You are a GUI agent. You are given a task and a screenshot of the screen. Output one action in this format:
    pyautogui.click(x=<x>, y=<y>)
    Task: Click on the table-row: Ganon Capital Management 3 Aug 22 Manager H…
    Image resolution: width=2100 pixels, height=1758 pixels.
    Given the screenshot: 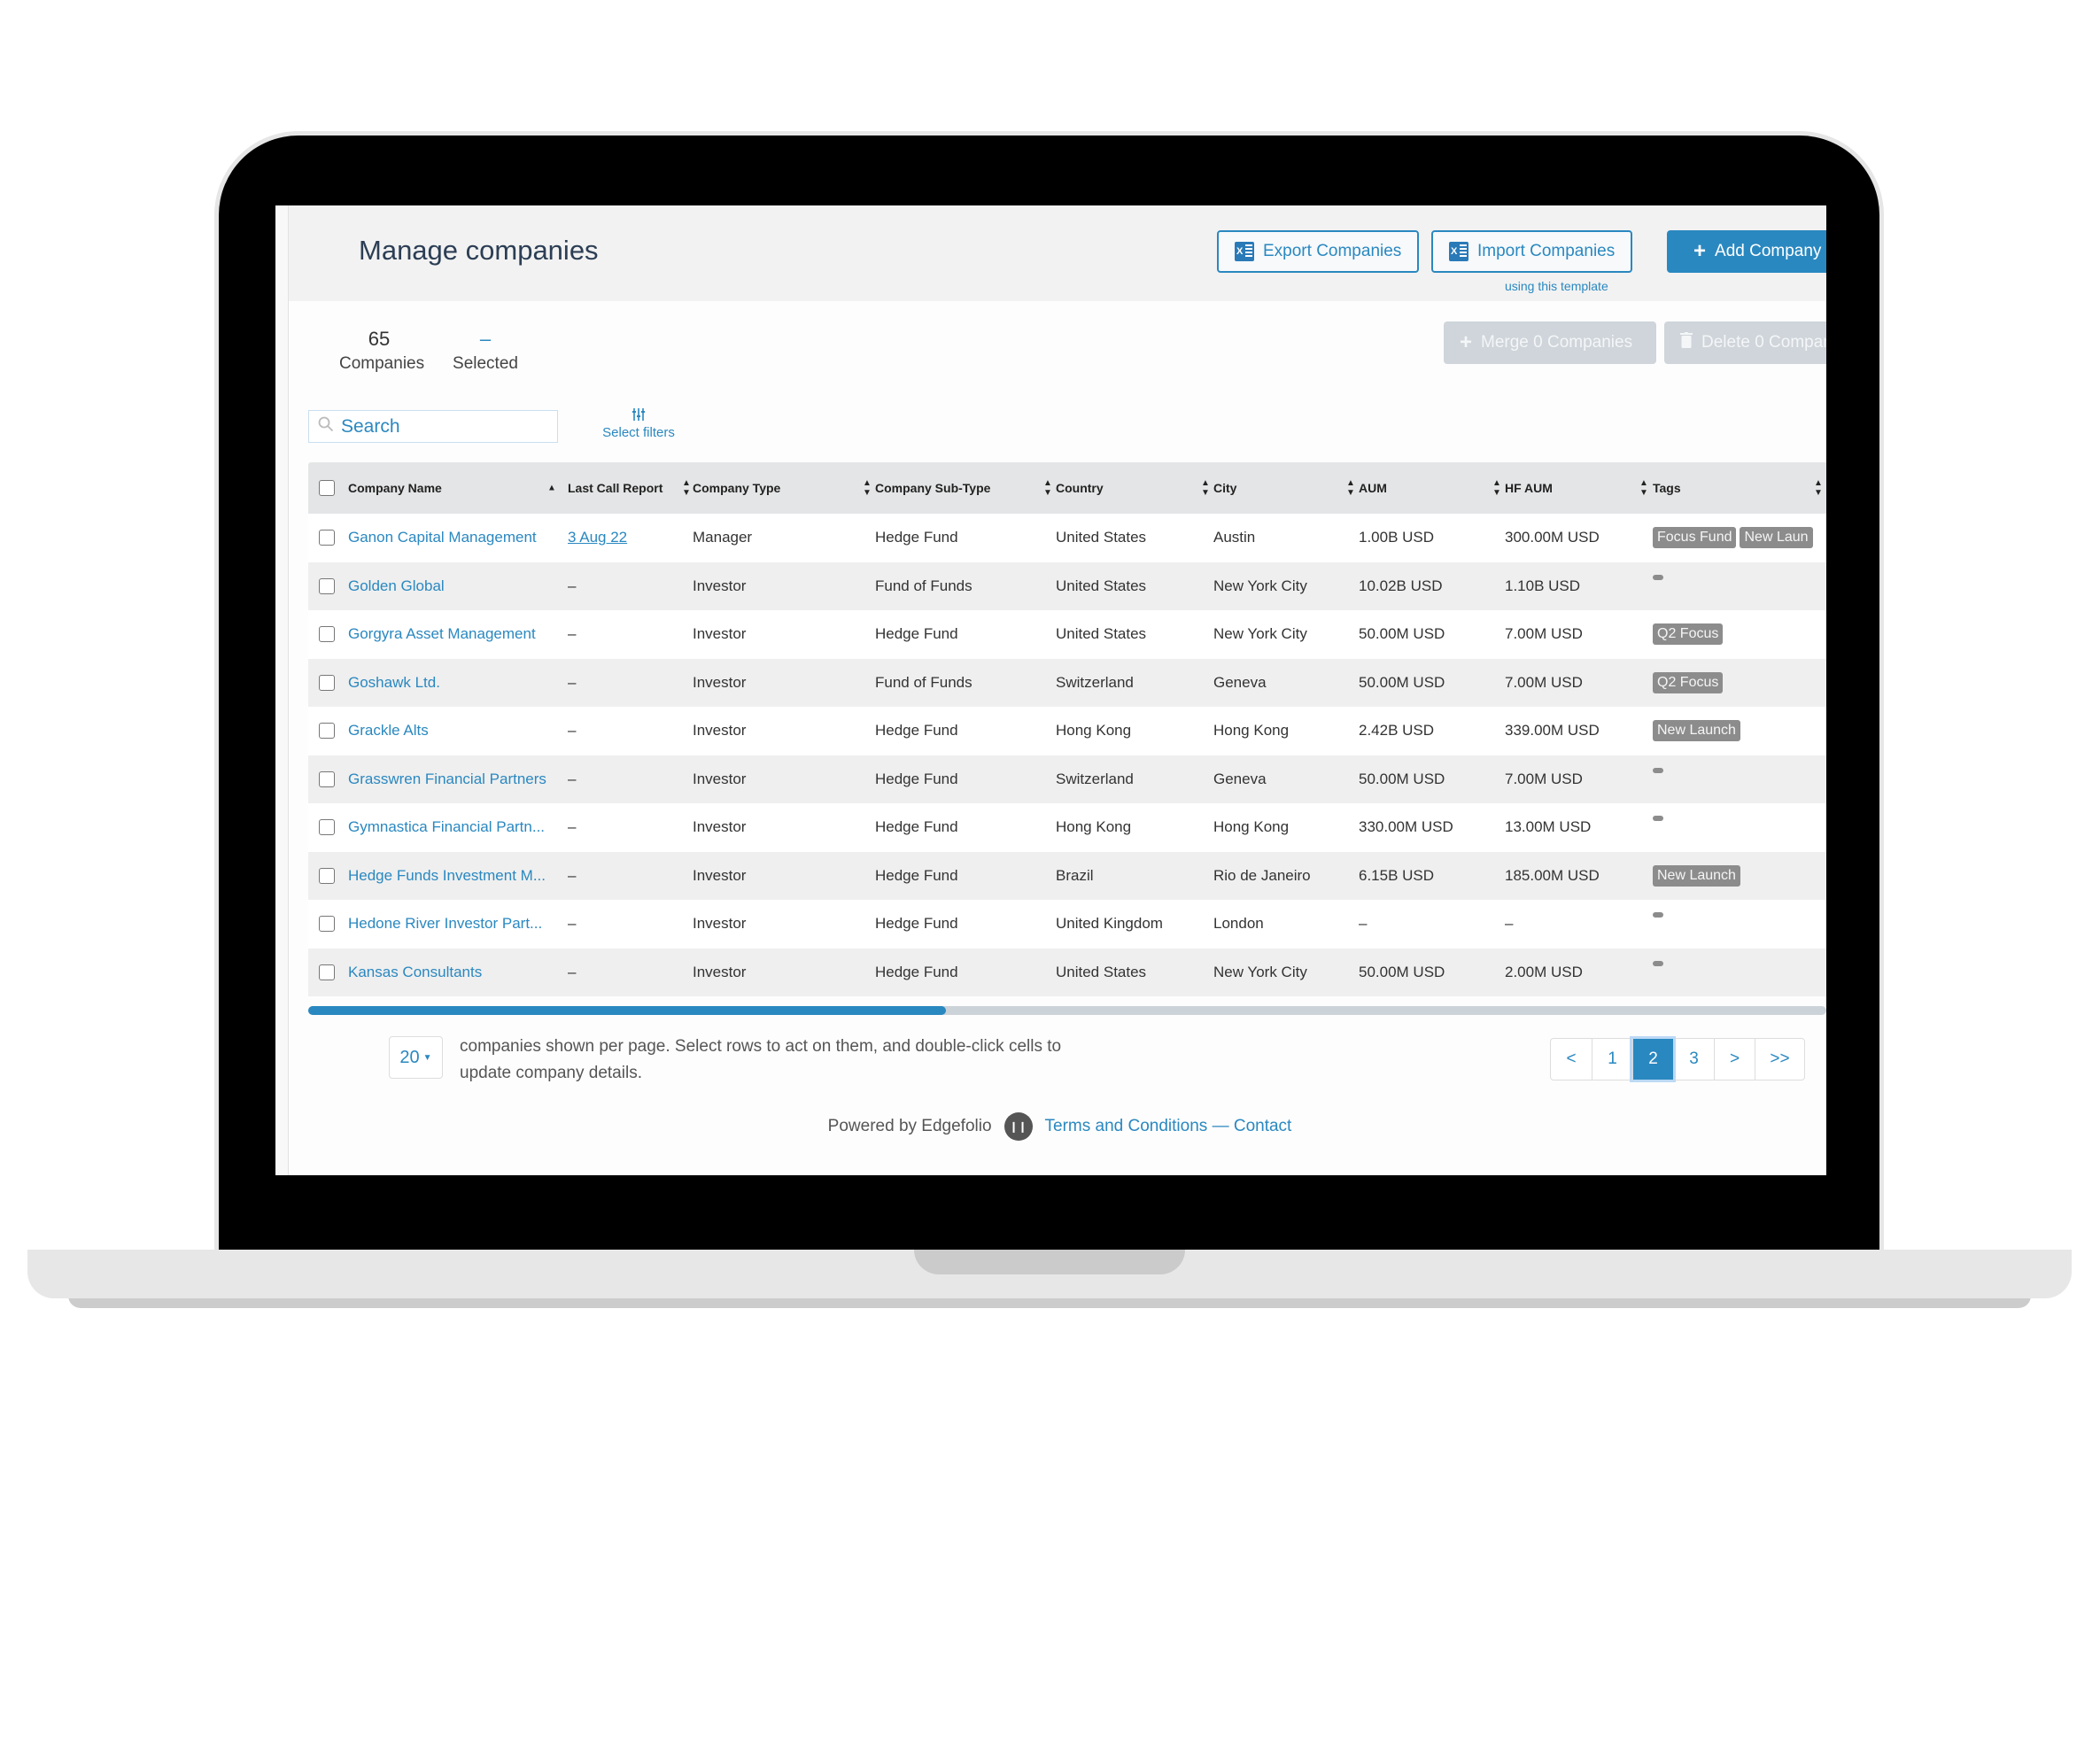 What is the action you would take?
    pyautogui.click(x=1067, y=538)
    